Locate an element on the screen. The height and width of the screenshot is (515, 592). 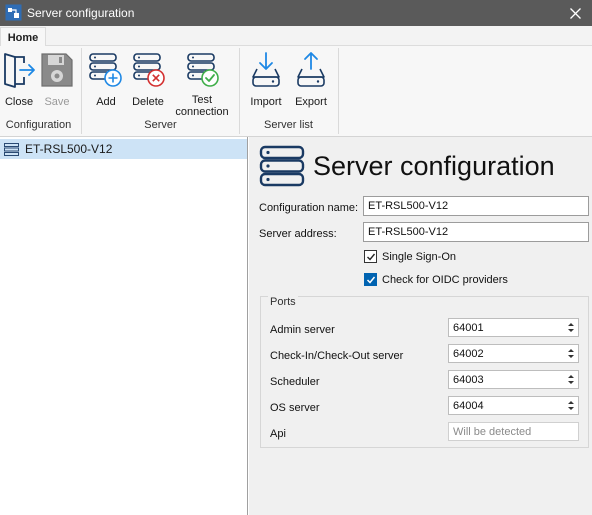
export-label: Export is located at coordinates (311, 102).